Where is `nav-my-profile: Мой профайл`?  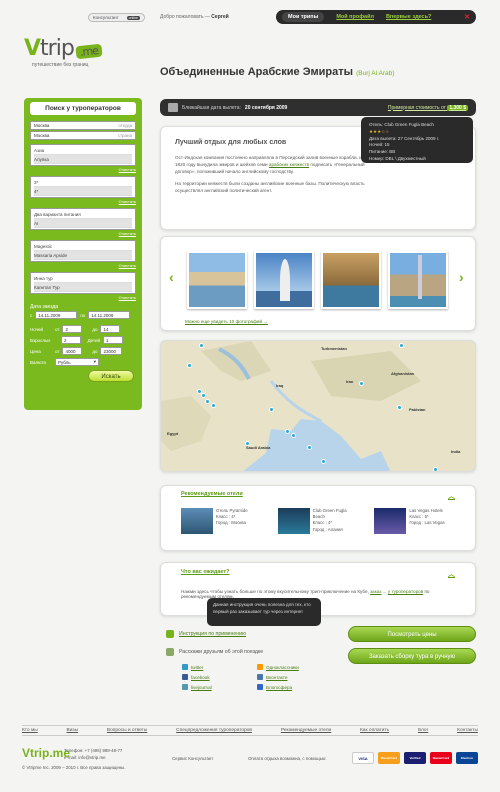 nav-my-profile: Мой профайл is located at coordinates (355, 17).